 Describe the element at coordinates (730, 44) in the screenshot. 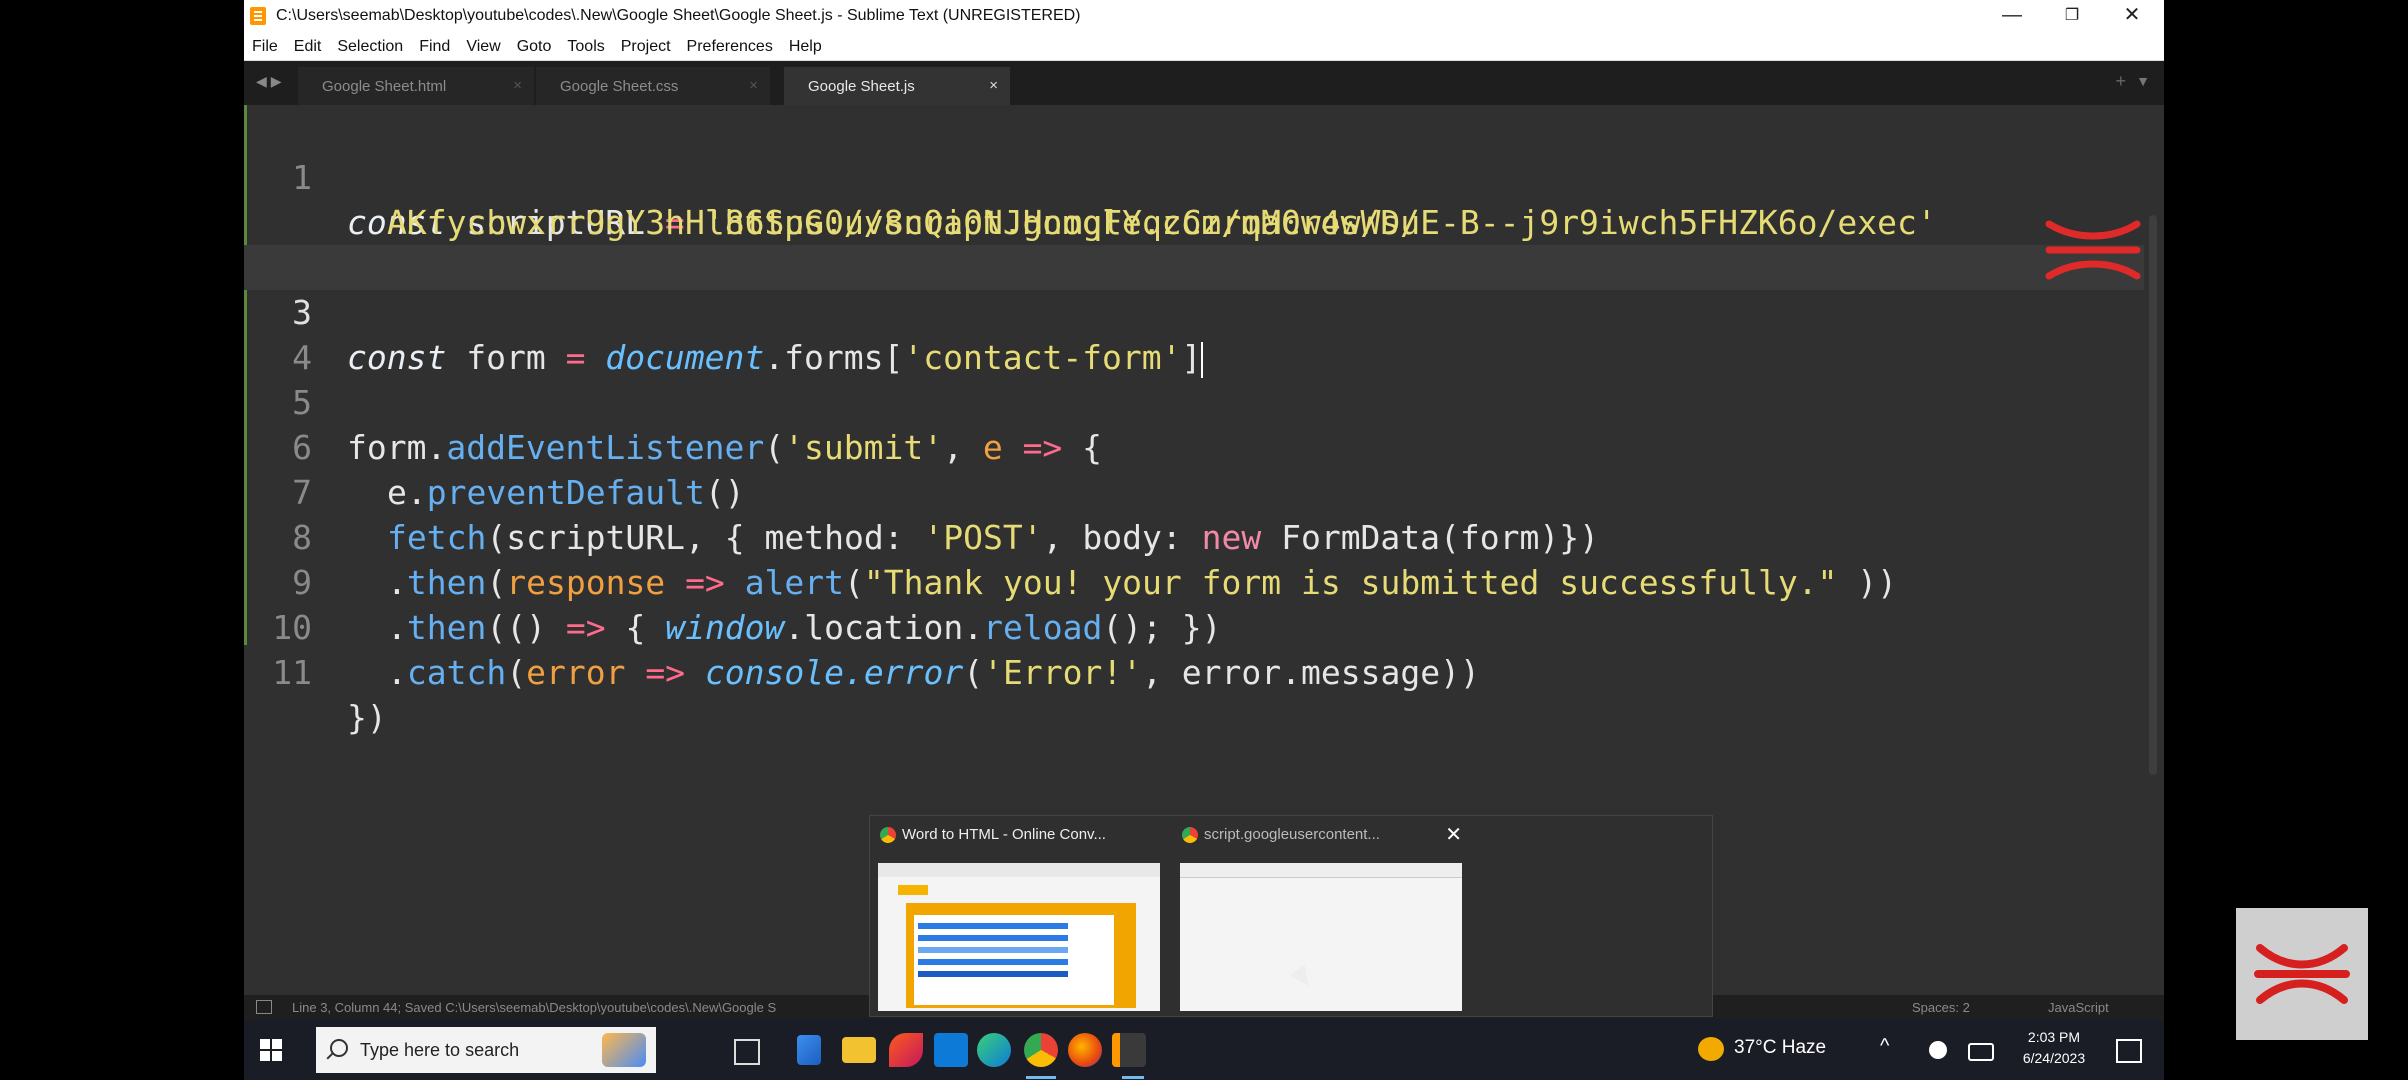

I see `menu-preferences: Preferences` at that location.